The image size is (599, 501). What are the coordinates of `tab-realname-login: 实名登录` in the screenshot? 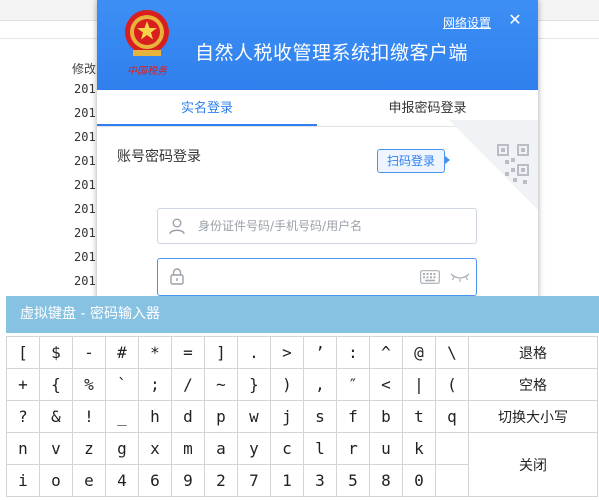 It's located at (207, 108).